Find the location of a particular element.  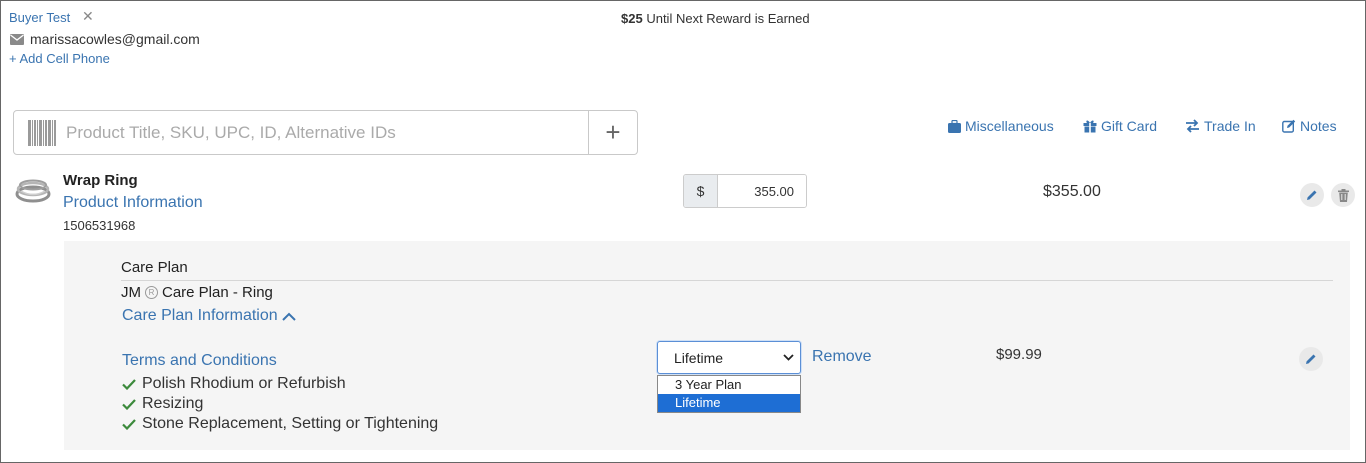

notes-label: Notes is located at coordinates (1318, 126).